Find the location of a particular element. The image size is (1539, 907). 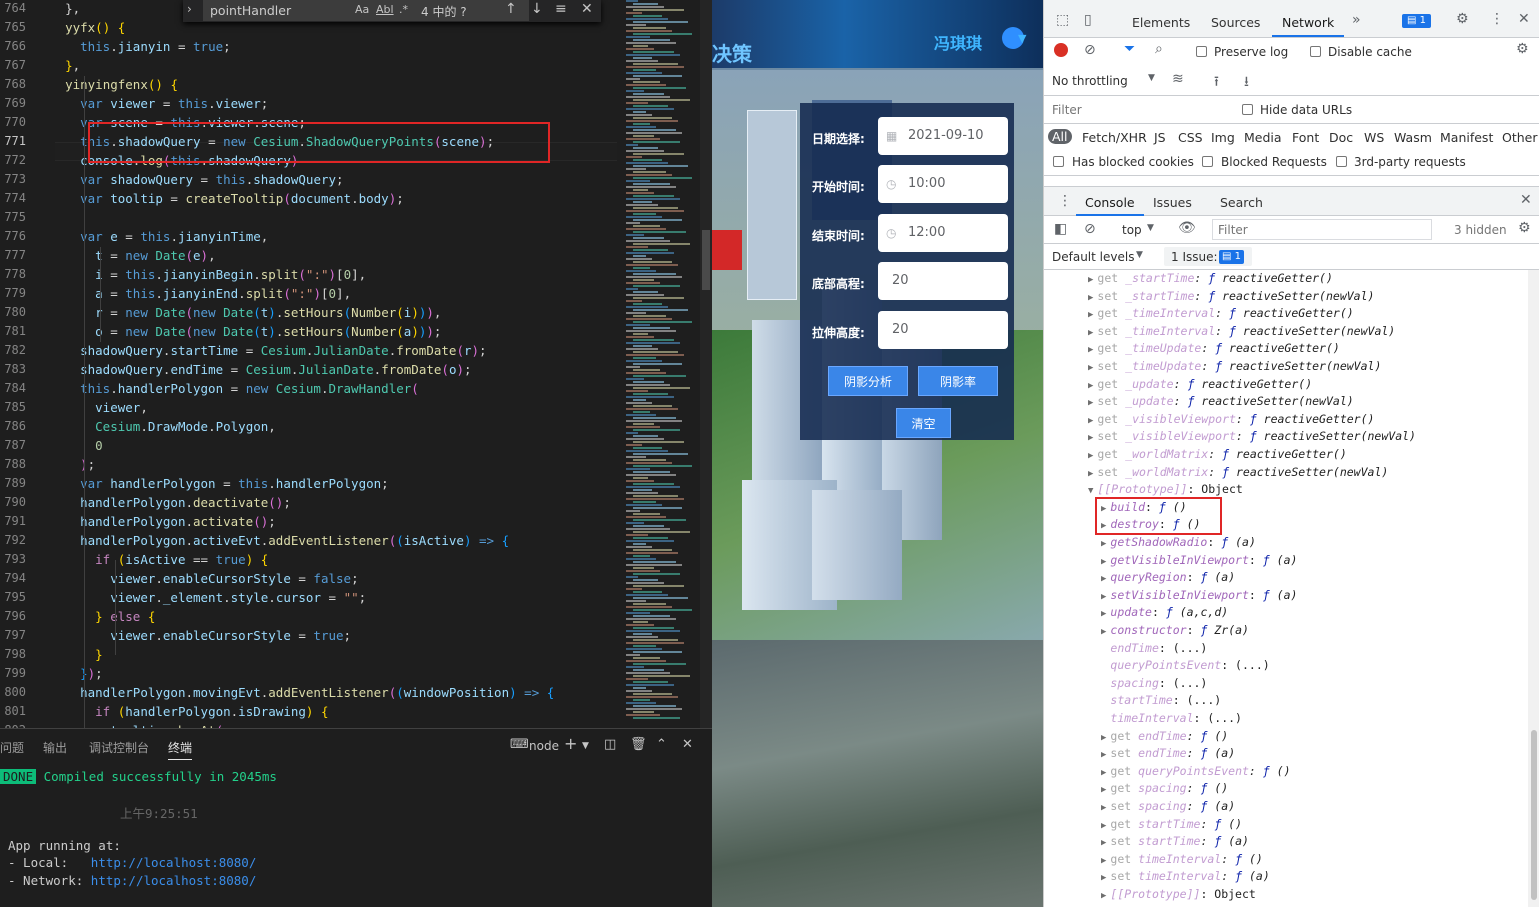

filter-media: Media is located at coordinates (1263, 137).